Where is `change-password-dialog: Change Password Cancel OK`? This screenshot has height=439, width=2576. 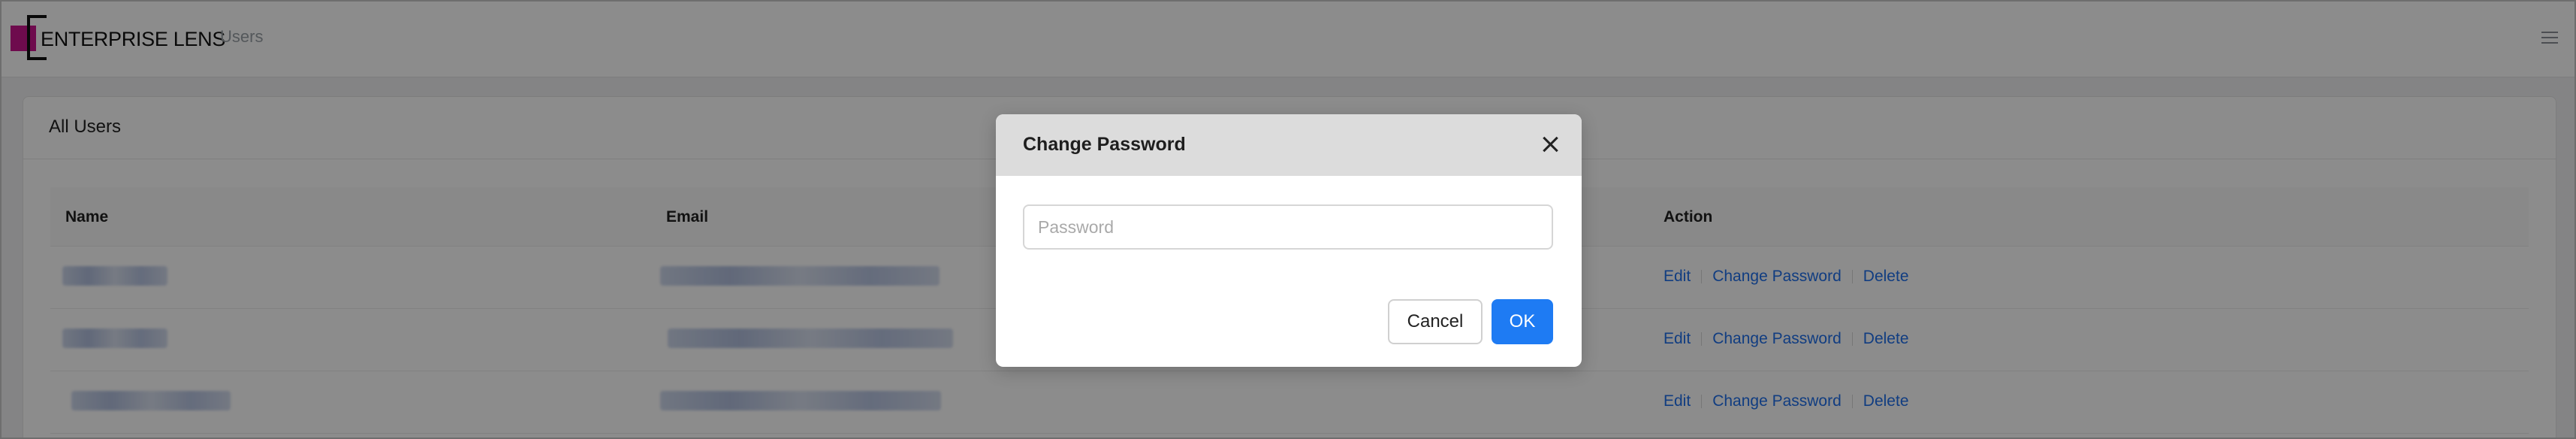
change-password-dialog: Change Password Cancel OK is located at coordinates (1289, 240).